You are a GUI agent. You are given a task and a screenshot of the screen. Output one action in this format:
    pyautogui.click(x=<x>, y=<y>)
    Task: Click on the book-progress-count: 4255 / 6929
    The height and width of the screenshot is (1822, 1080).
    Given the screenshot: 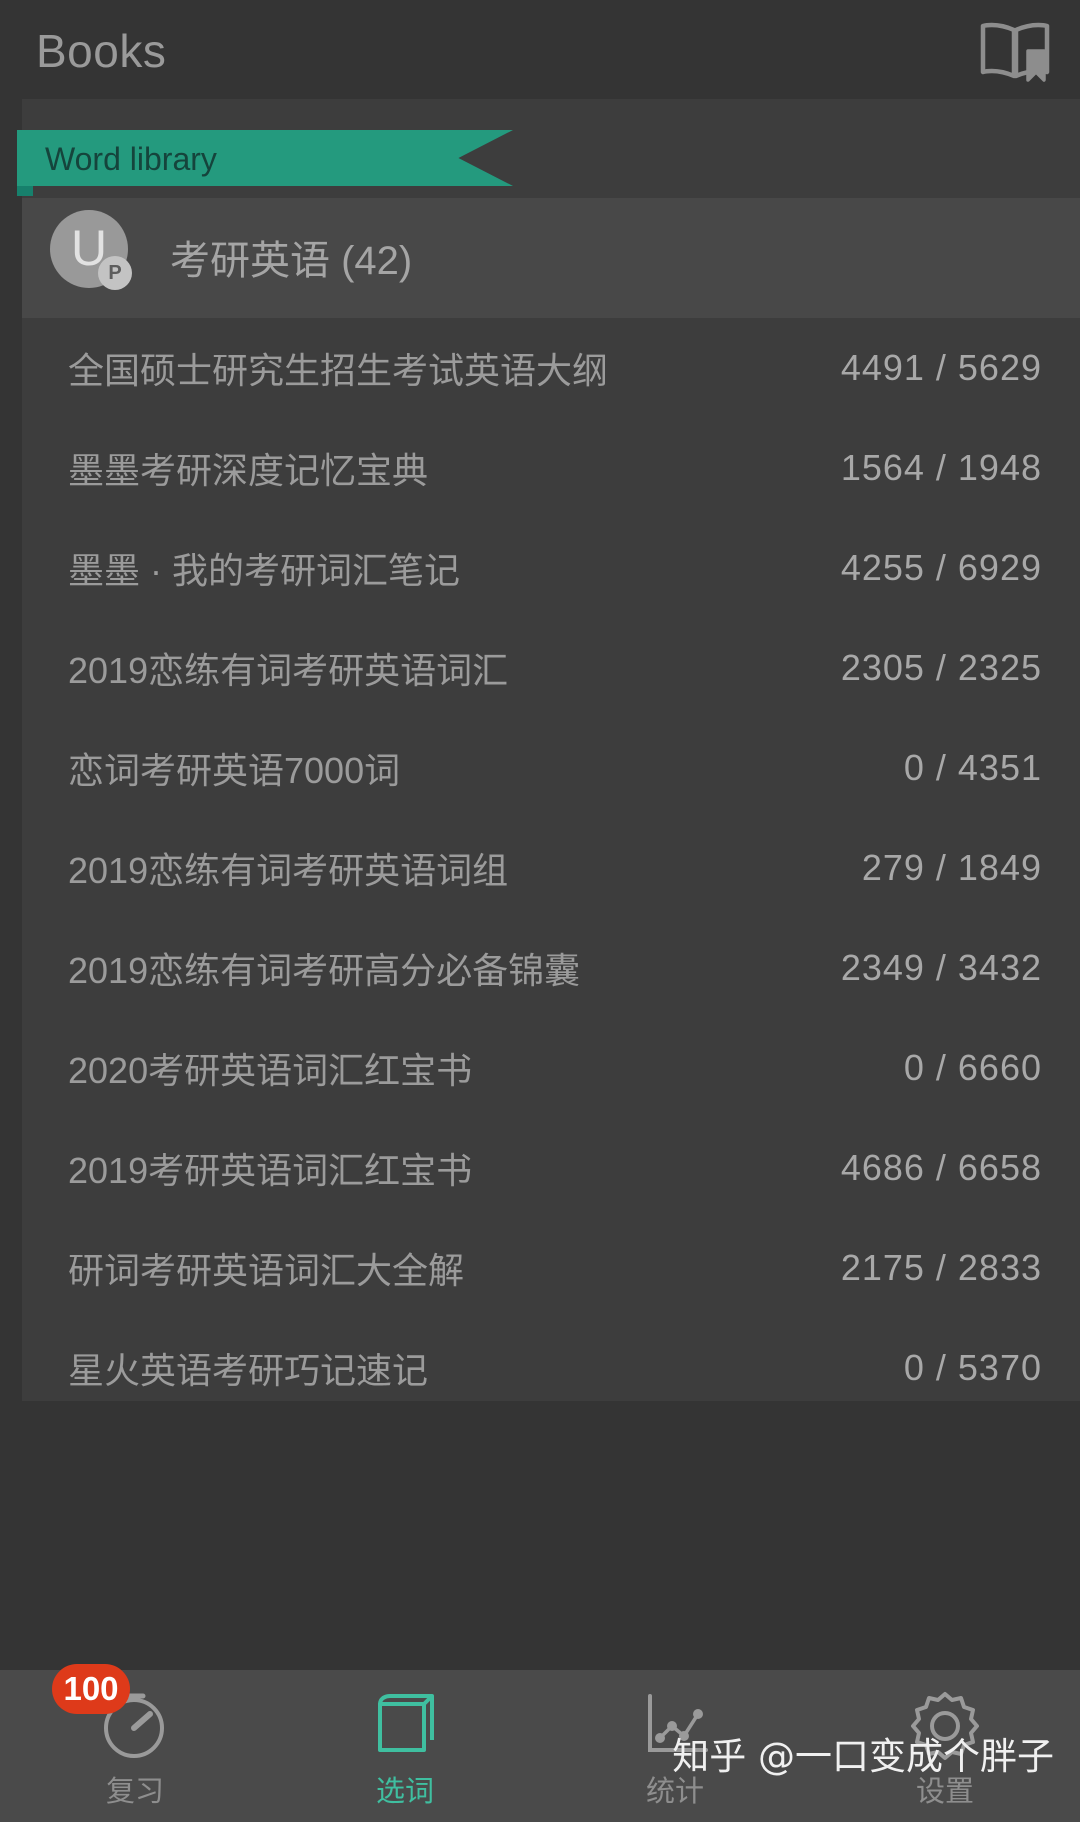 What is the action you would take?
    pyautogui.click(x=941, y=567)
    